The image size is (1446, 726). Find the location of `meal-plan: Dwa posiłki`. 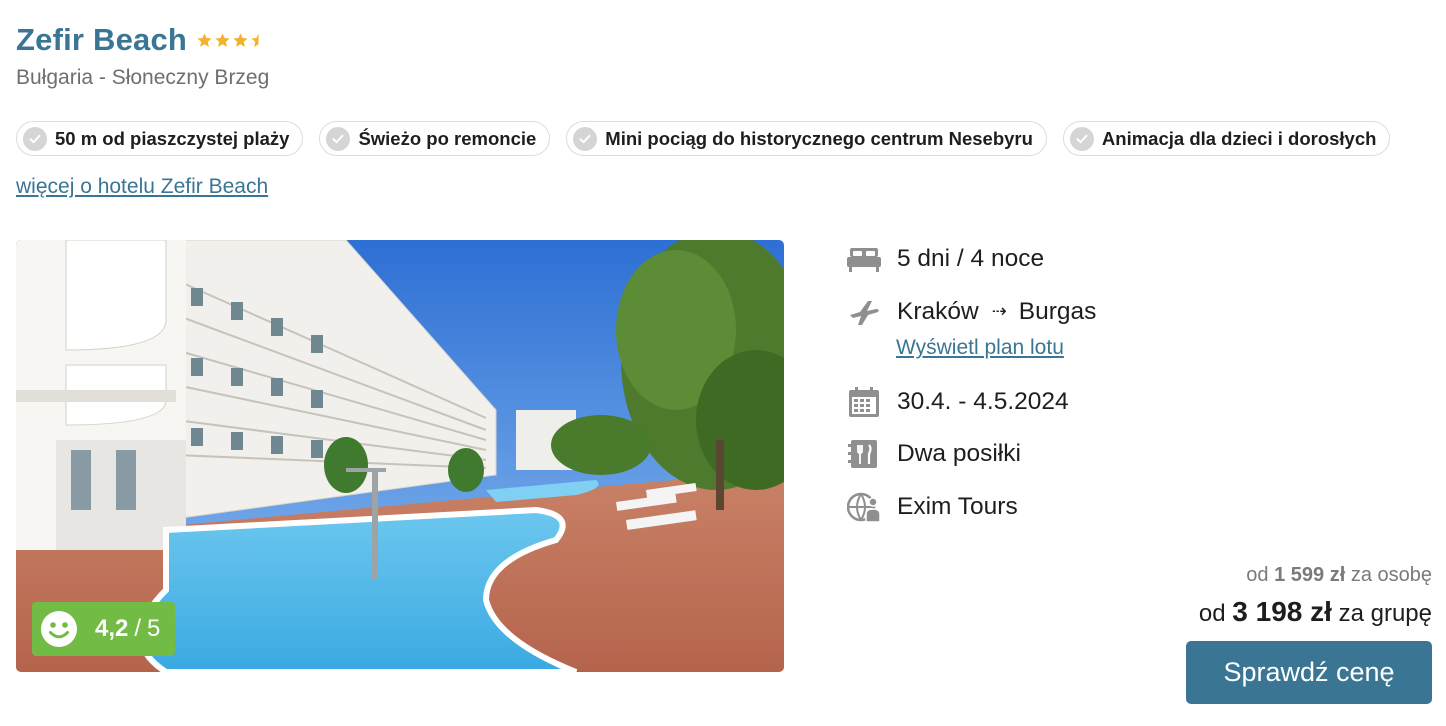

meal-plan: Dwa posiłki is located at coordinates (959, 453).